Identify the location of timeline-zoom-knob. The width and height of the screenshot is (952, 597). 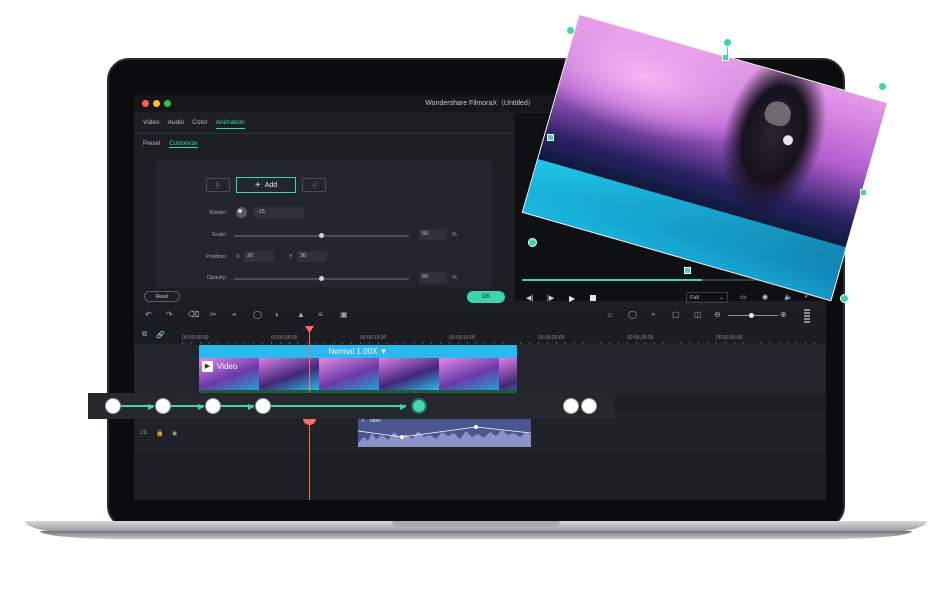
(751, 315).